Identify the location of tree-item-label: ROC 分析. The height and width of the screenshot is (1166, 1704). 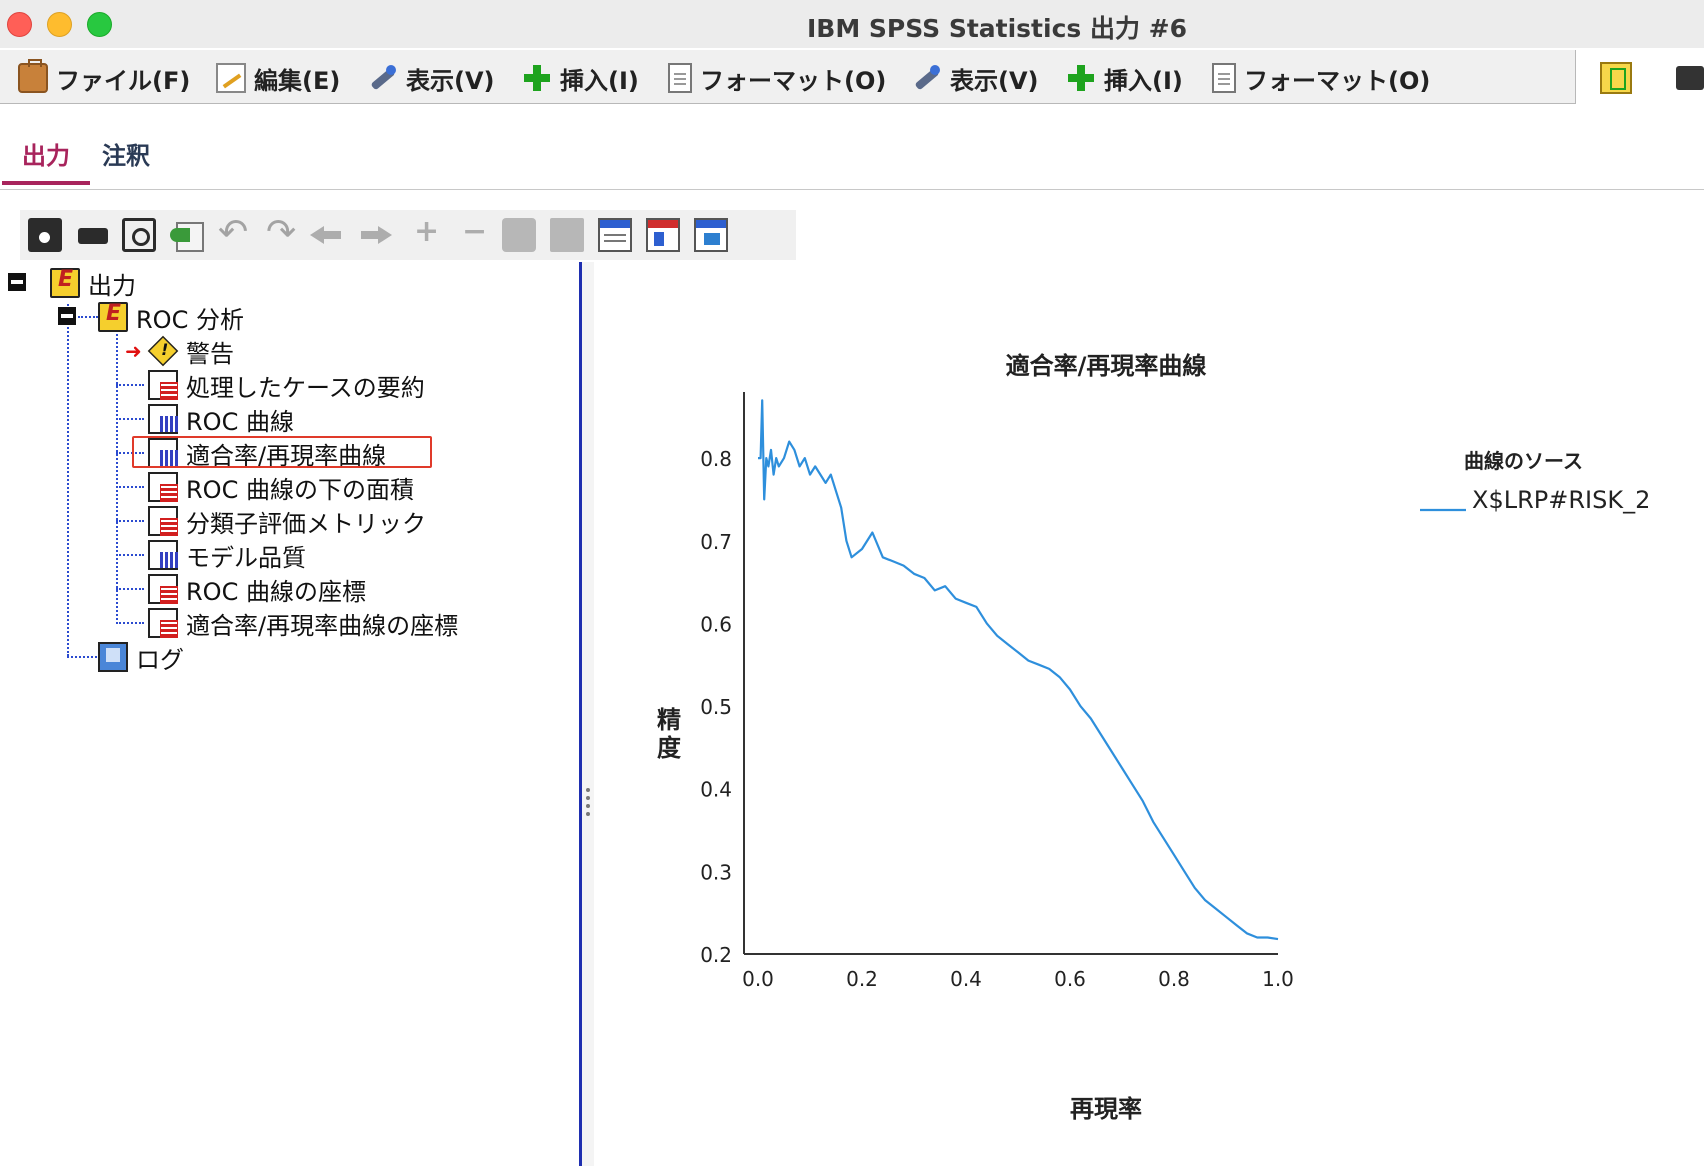
(190, 319).